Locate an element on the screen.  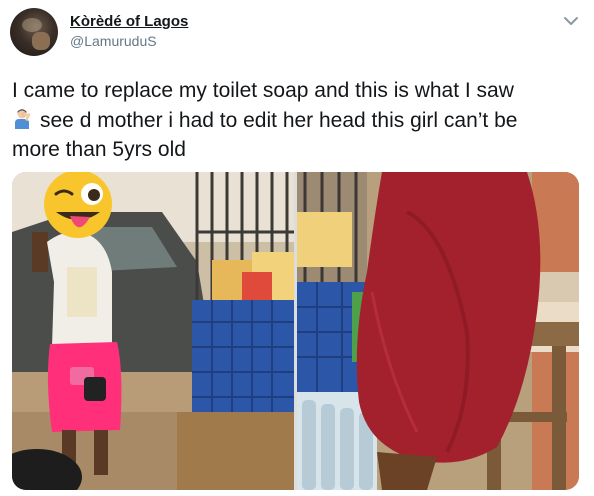
user-handle: @LamuruduS is located at coordinates (113, 41).